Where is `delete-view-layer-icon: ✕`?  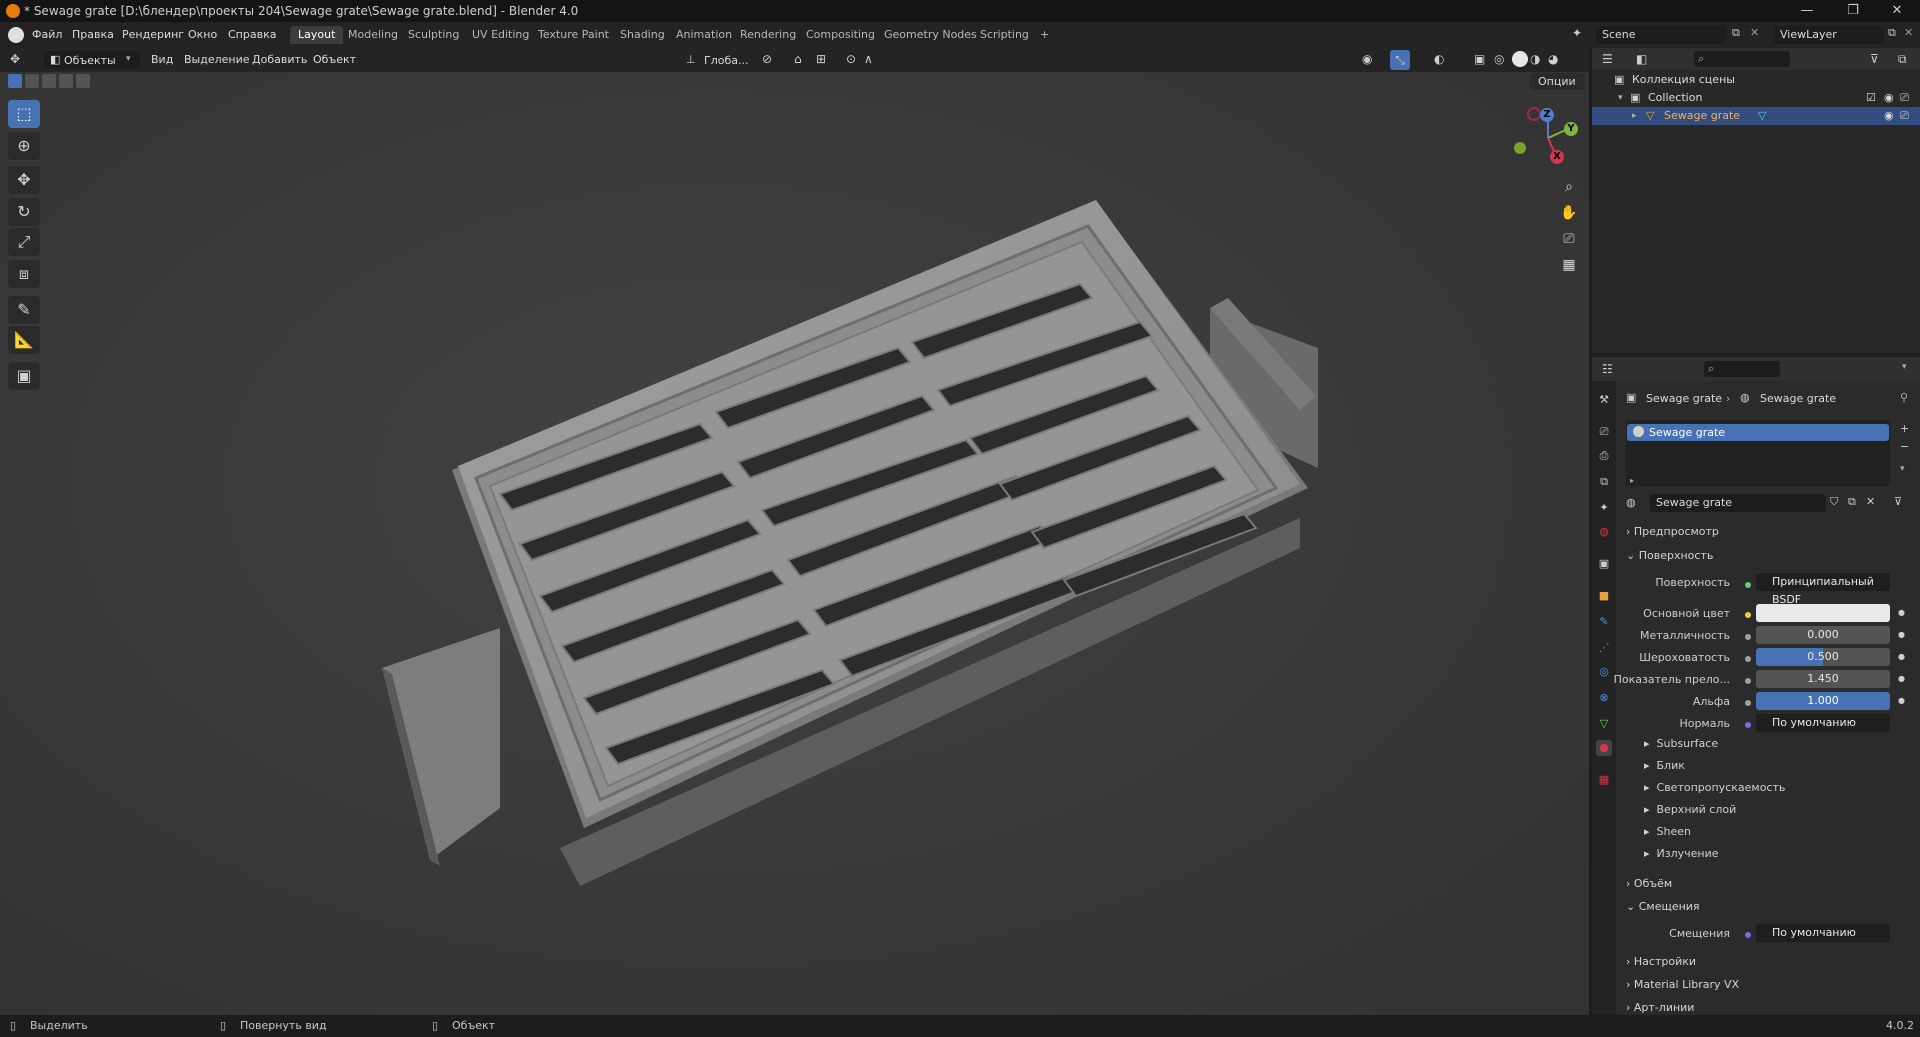
delete-view-layer-icon: ✕ is located at coordinates (1910, 35).